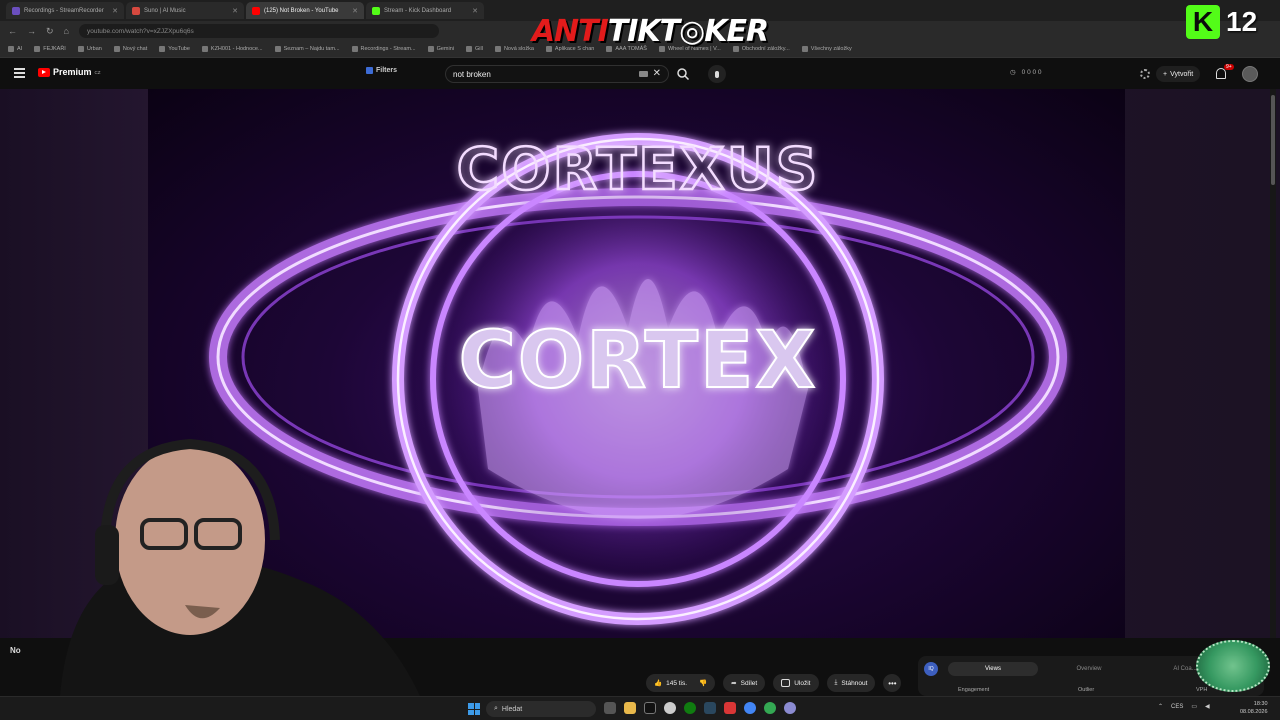 Image resolution: width=1280 pixels, height=720 pixels. What do you see at coordinates (369, 70) in the screenshot?
I see `filter-icon` at bounding box center [369, 70].